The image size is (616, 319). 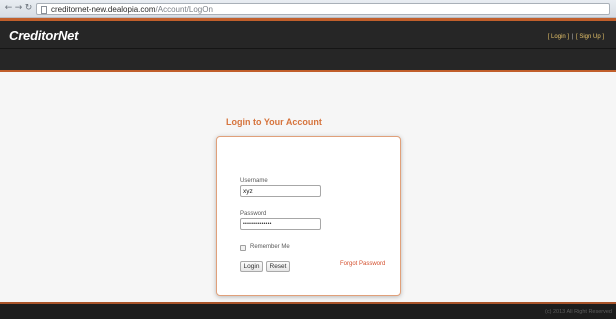 What do you see at coordinates (578, 312) in the screenshot?
I see `footer-copyright: (c) 2013 All Right Reserved` at bounding box center [578, 312].